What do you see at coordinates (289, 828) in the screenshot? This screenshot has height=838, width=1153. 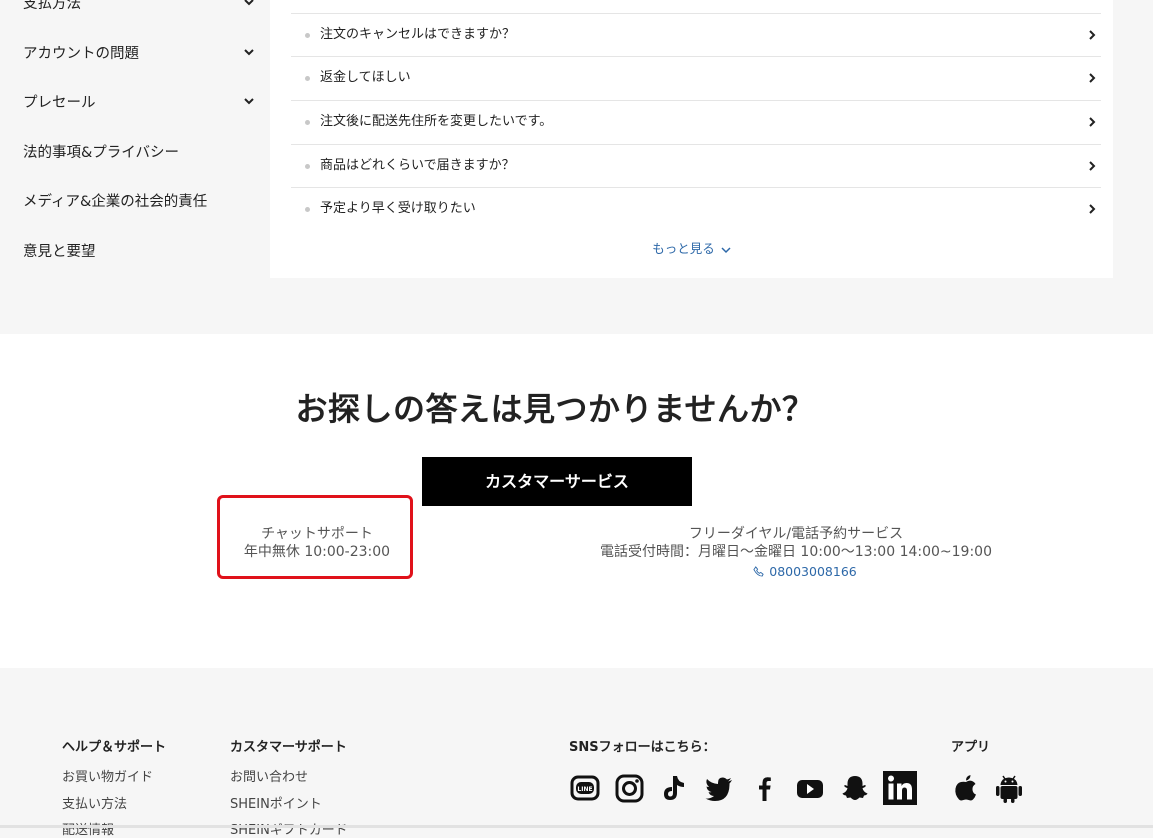 I see `footer-link-giftcard: SHEINギフトカード` at bounding box center [289, 828].